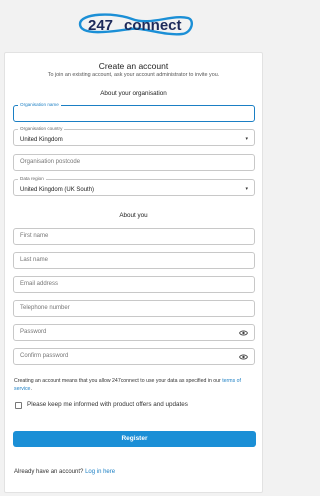  Describe the element at coordinates (134, 136) in the screenshot. I see `organisation-country-select: Organisation country United Kingdom ▾` at that location.